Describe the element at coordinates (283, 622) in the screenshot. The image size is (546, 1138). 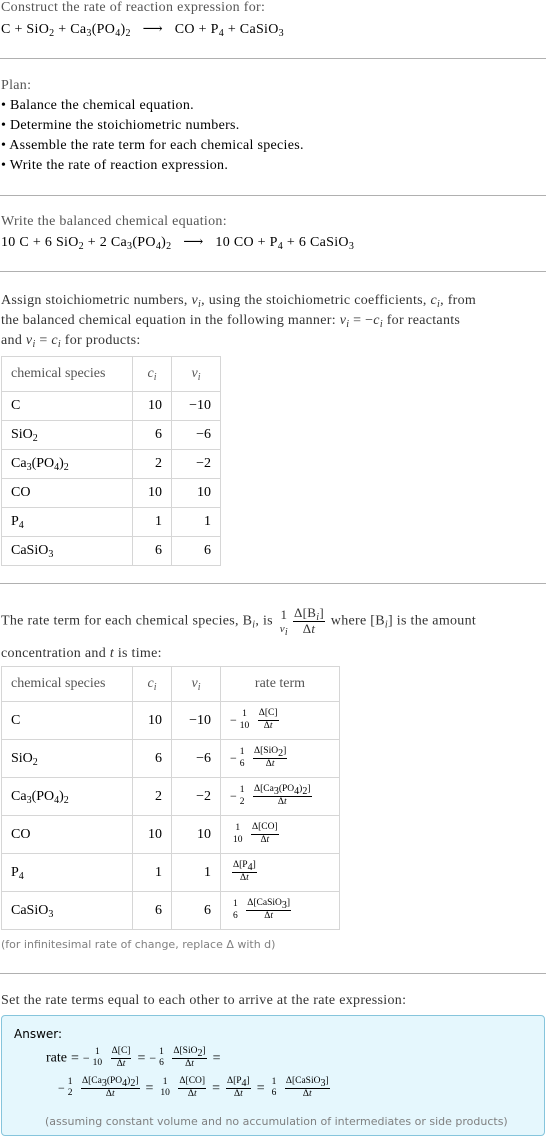
I see `rate-definition-fraction: 1 νi` at that location.